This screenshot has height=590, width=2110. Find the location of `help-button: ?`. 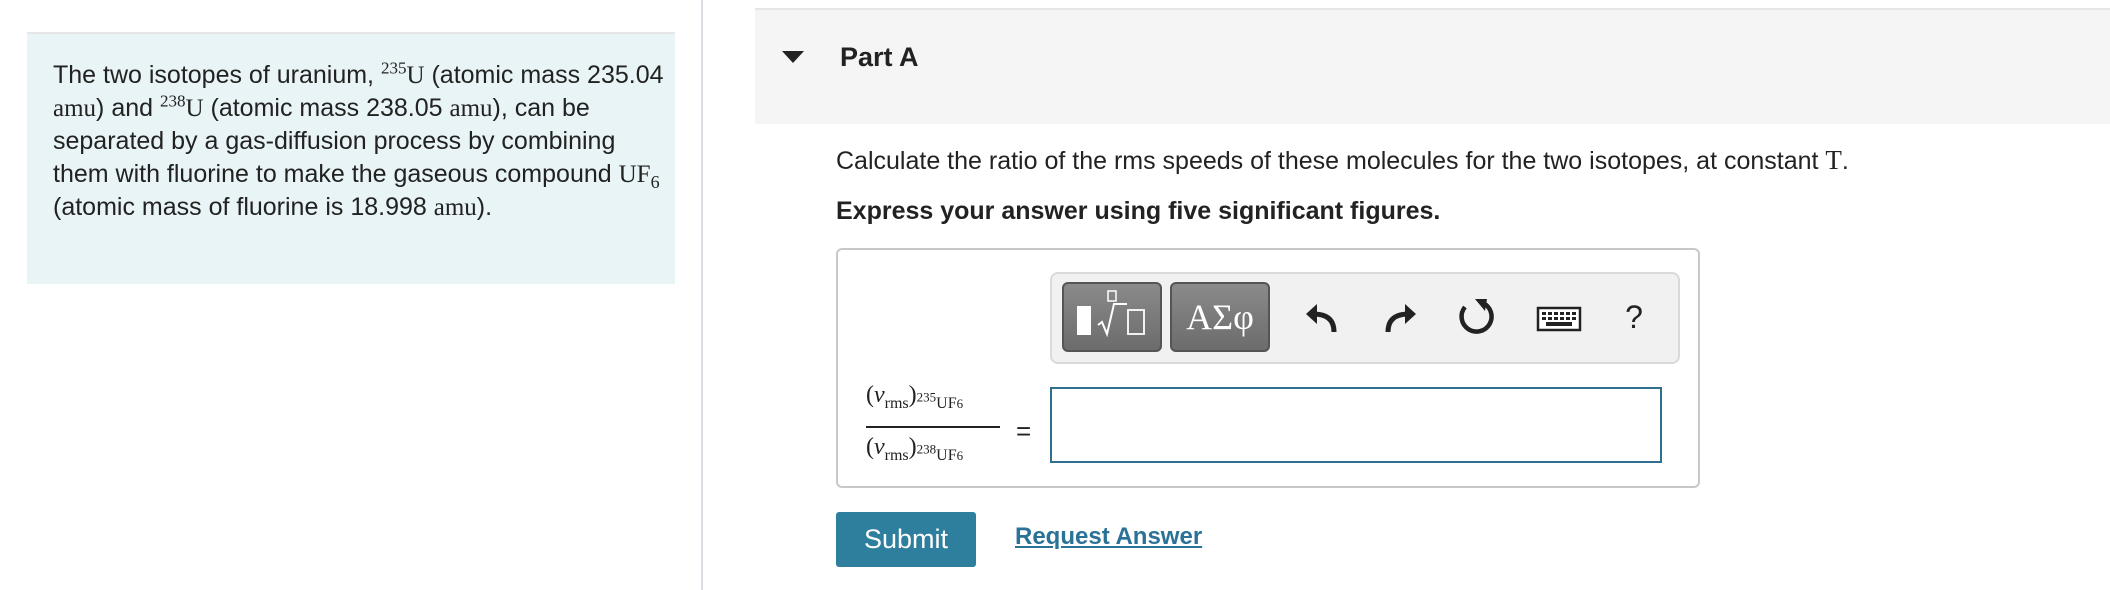

help-button: ? is located at coordinates (1634, 317).